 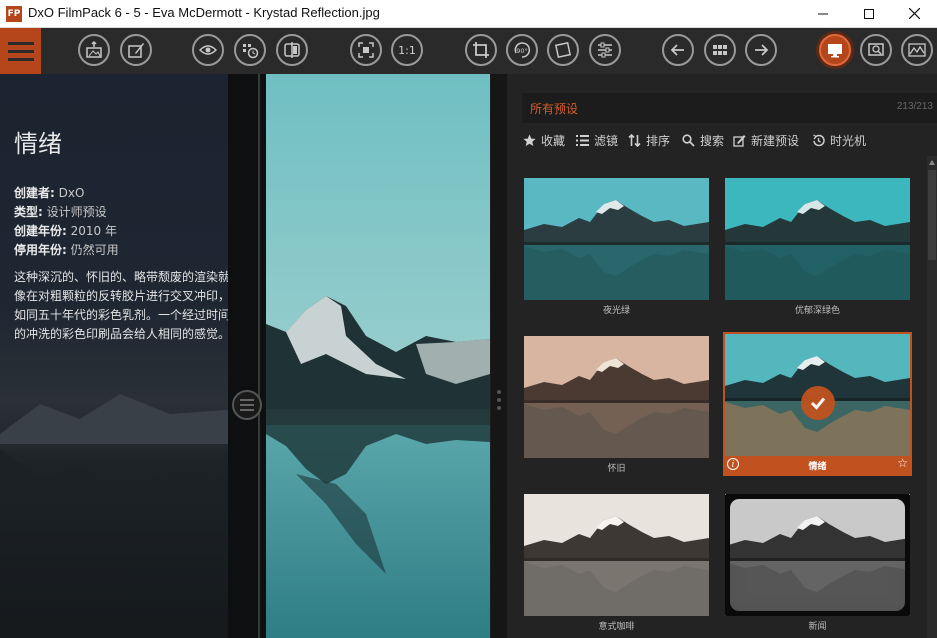 What do you see at coordinates (839, 140) in the screenshot?
I see `time-machine-filter: 时光机` at bounding box center [839, 140].